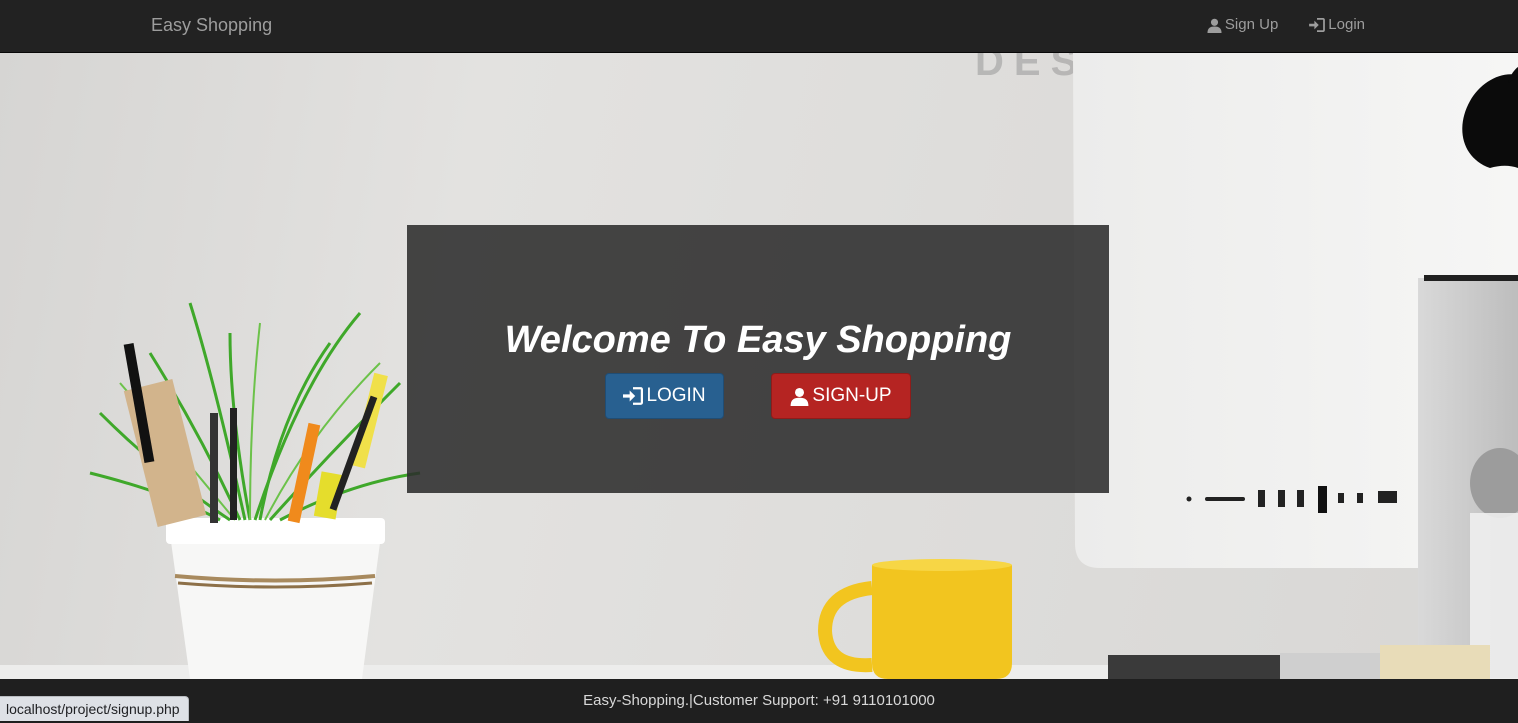 The height and width of the screenshot is (723, 1518). What do you see at coordinates (758, 340) in the screenshot?
I see `welcome-title: Welcome To Easy Shopping` at bounding box center [758, 340].